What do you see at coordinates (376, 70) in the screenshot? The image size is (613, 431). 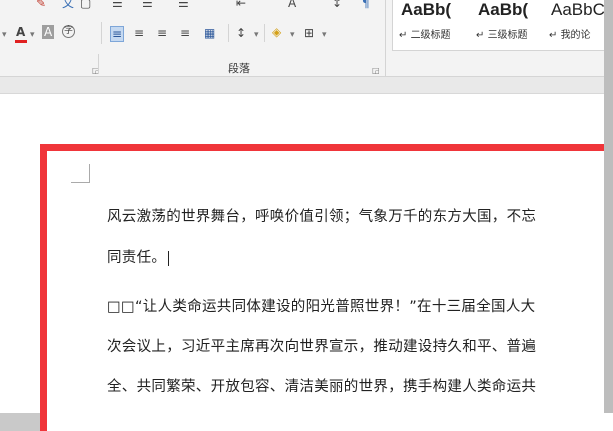 I see `paragraph-dialog-launcher-icon: ◲` at bounding box center [376, 70].